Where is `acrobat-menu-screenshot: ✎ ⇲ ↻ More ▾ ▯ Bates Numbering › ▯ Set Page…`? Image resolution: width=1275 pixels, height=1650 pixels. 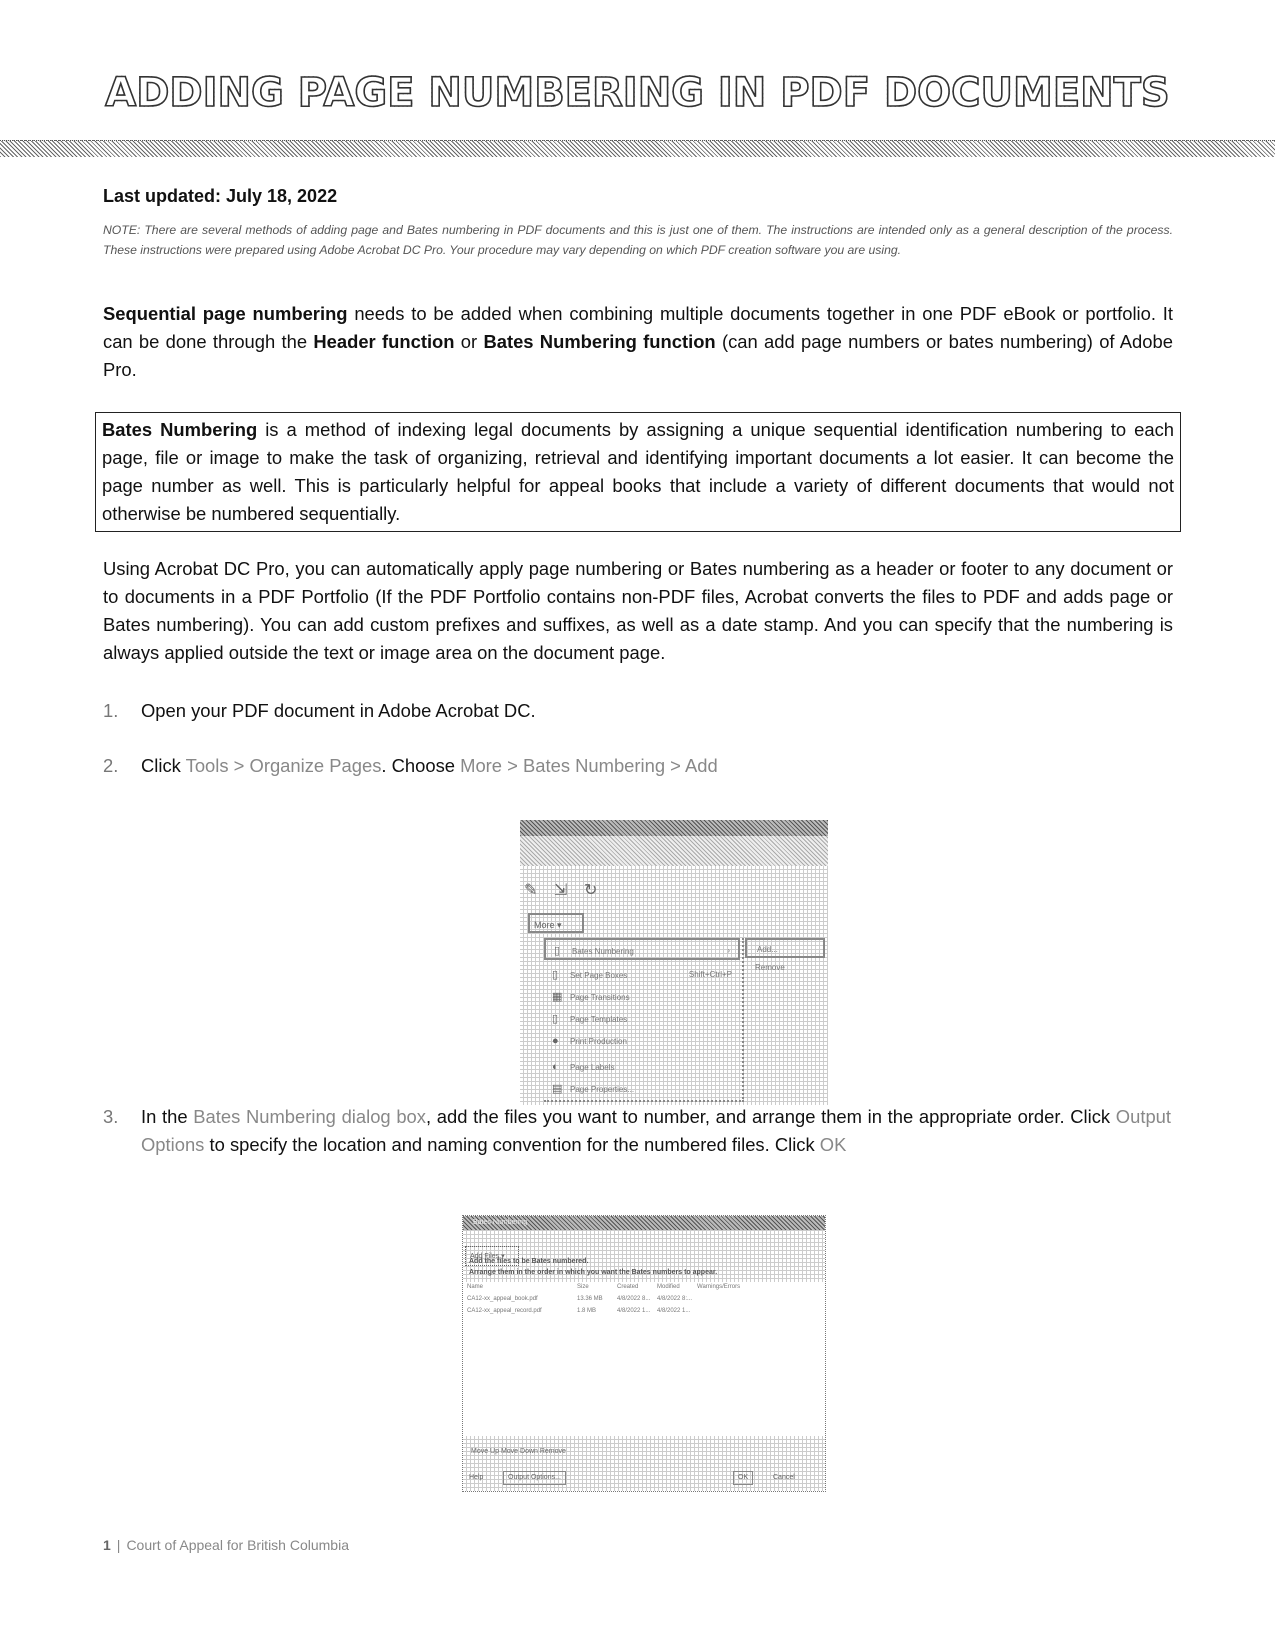
acrobat-menu-screenshot: ✎ ⇲ ↻ More ▾ ▯ Bates Numbering › ▯ Set Page… is located at coordinates (674, 962).